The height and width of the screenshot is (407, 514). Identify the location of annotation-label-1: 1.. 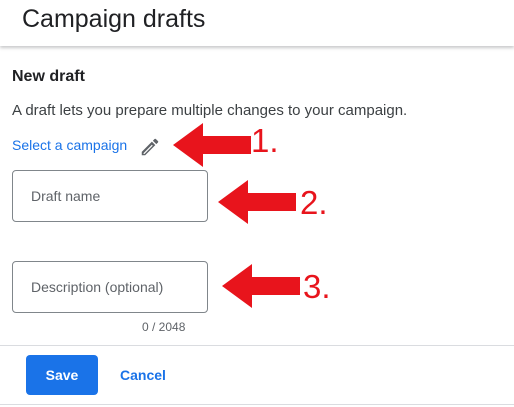
(265, 140).